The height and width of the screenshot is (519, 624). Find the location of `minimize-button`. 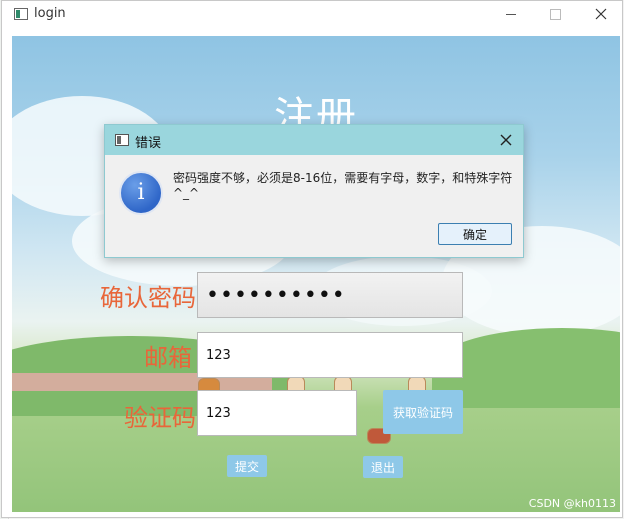

minimize-button is located at coordinates (511, 15).